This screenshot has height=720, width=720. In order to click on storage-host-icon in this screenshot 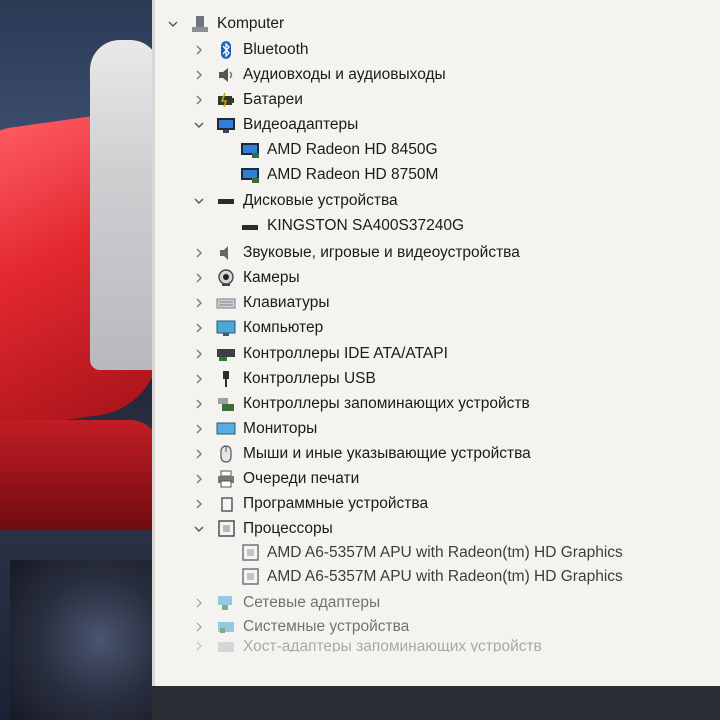, I will do `click(226, 645)`.